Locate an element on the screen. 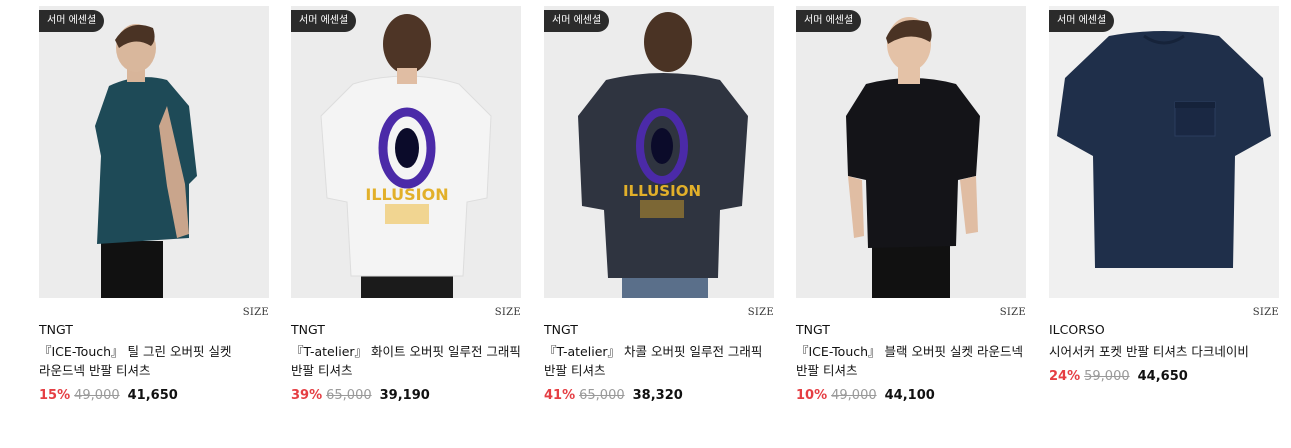  sale-price: 44,100 is located at coordinates (909, 395).